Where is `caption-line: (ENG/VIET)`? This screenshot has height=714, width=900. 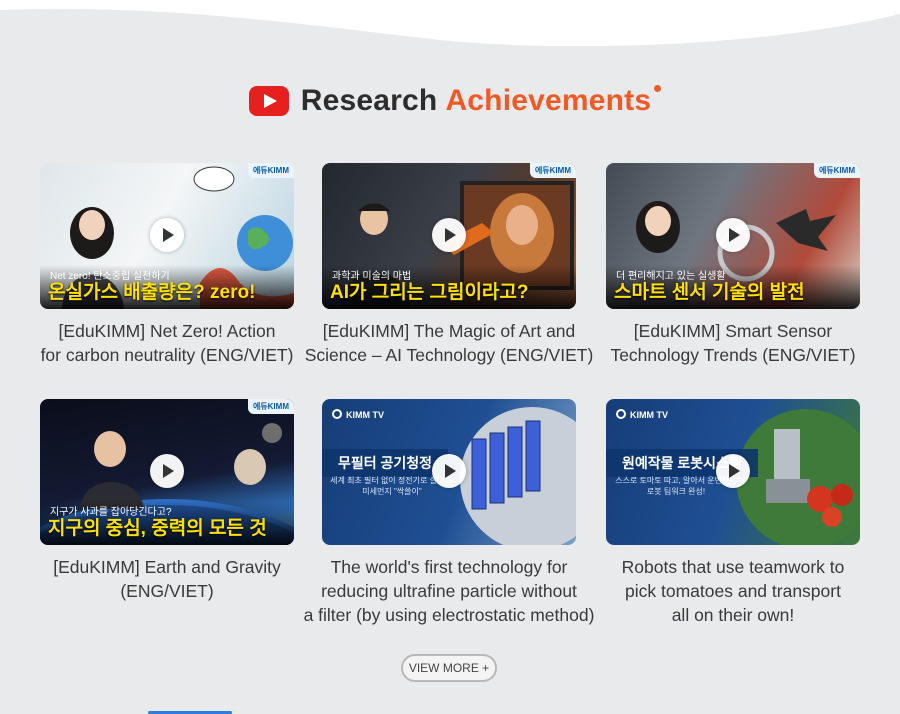
caption-line: (ENG/VIET) is located at coordinates (167, 591).